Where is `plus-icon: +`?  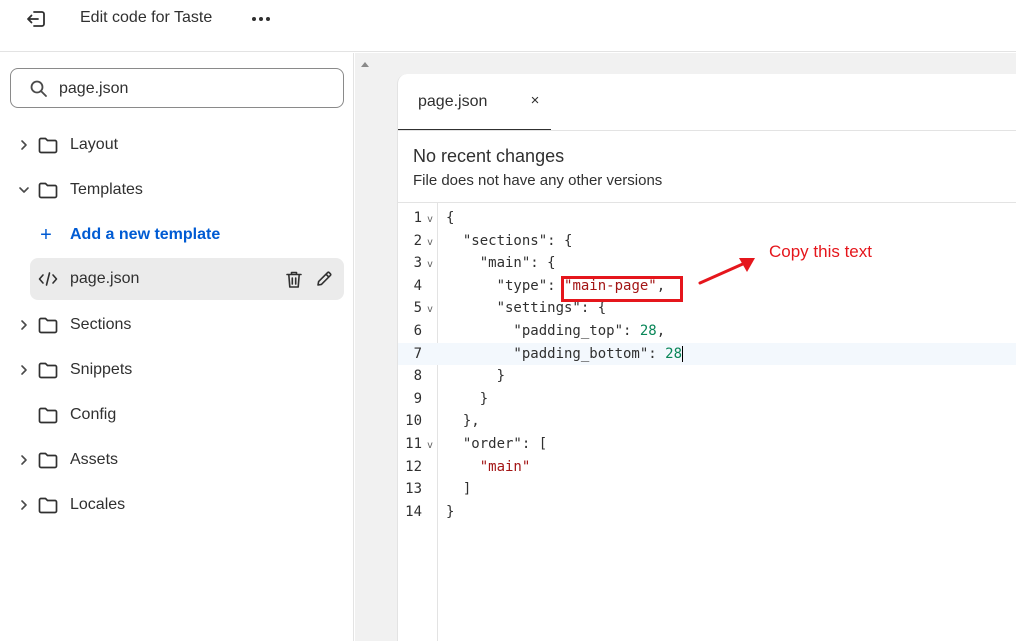
plus-icon: + is located at coordinates (46, 235).